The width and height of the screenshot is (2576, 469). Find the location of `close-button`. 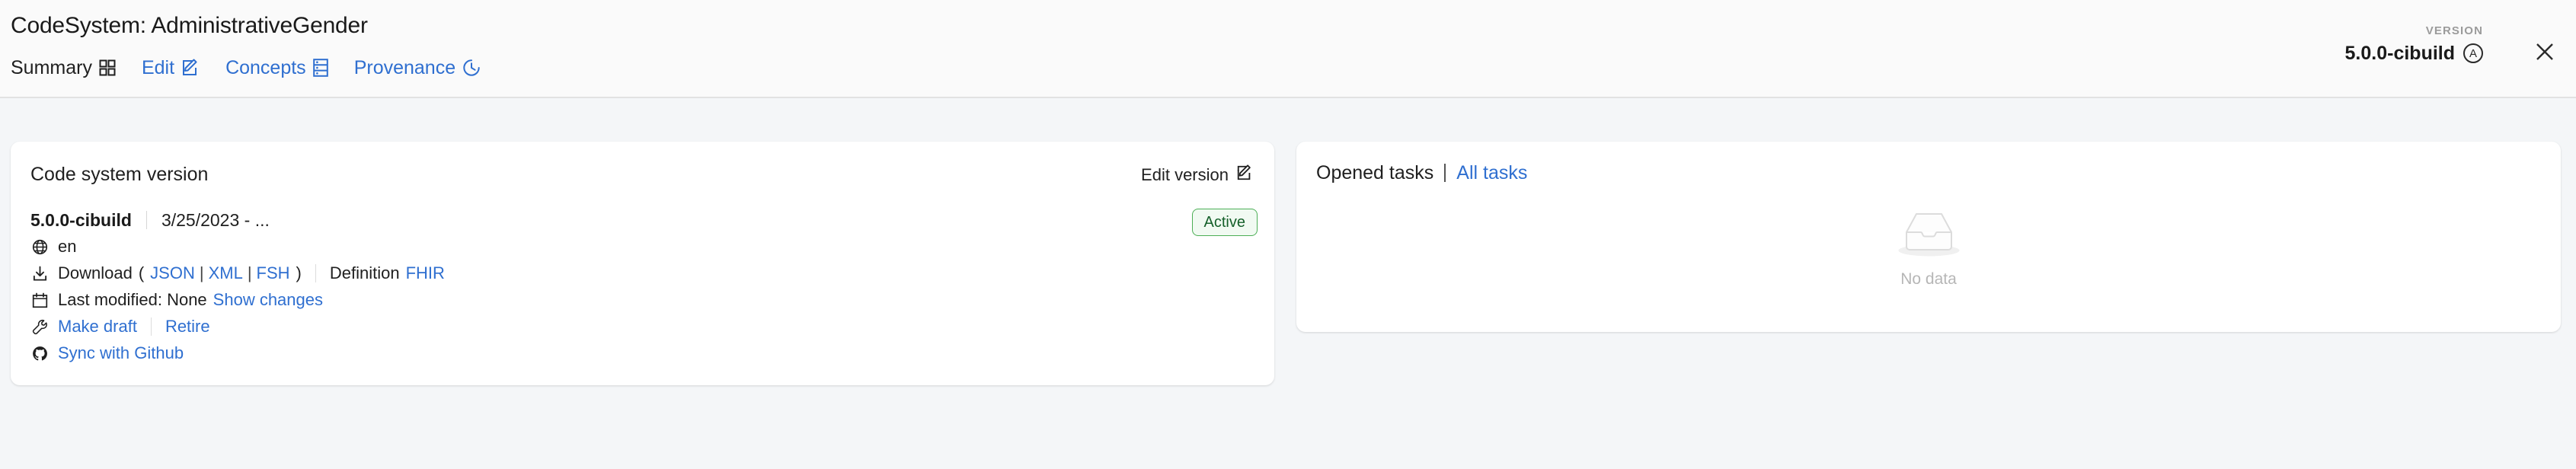

close-button is located at coordinates (2544, 52).